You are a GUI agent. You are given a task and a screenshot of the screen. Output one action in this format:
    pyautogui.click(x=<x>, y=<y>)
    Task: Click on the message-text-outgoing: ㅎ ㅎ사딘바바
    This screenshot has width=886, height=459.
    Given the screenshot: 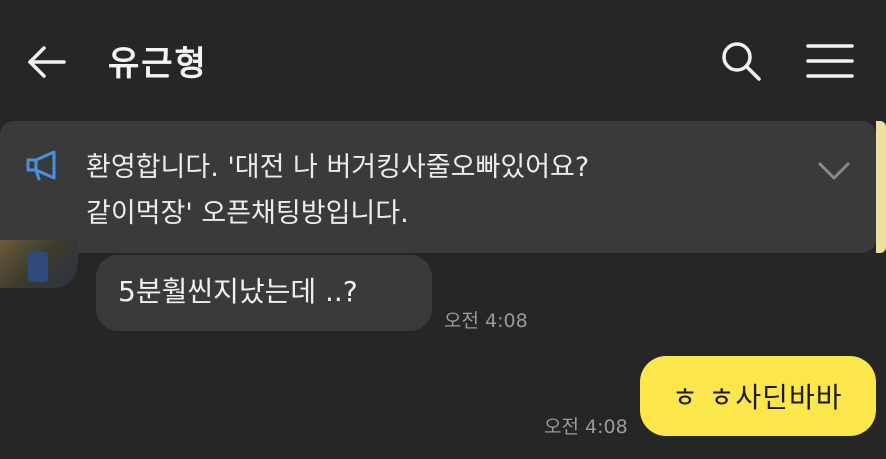 What is the action you would take?
    pyautogui.click(x=757, y=397)
    